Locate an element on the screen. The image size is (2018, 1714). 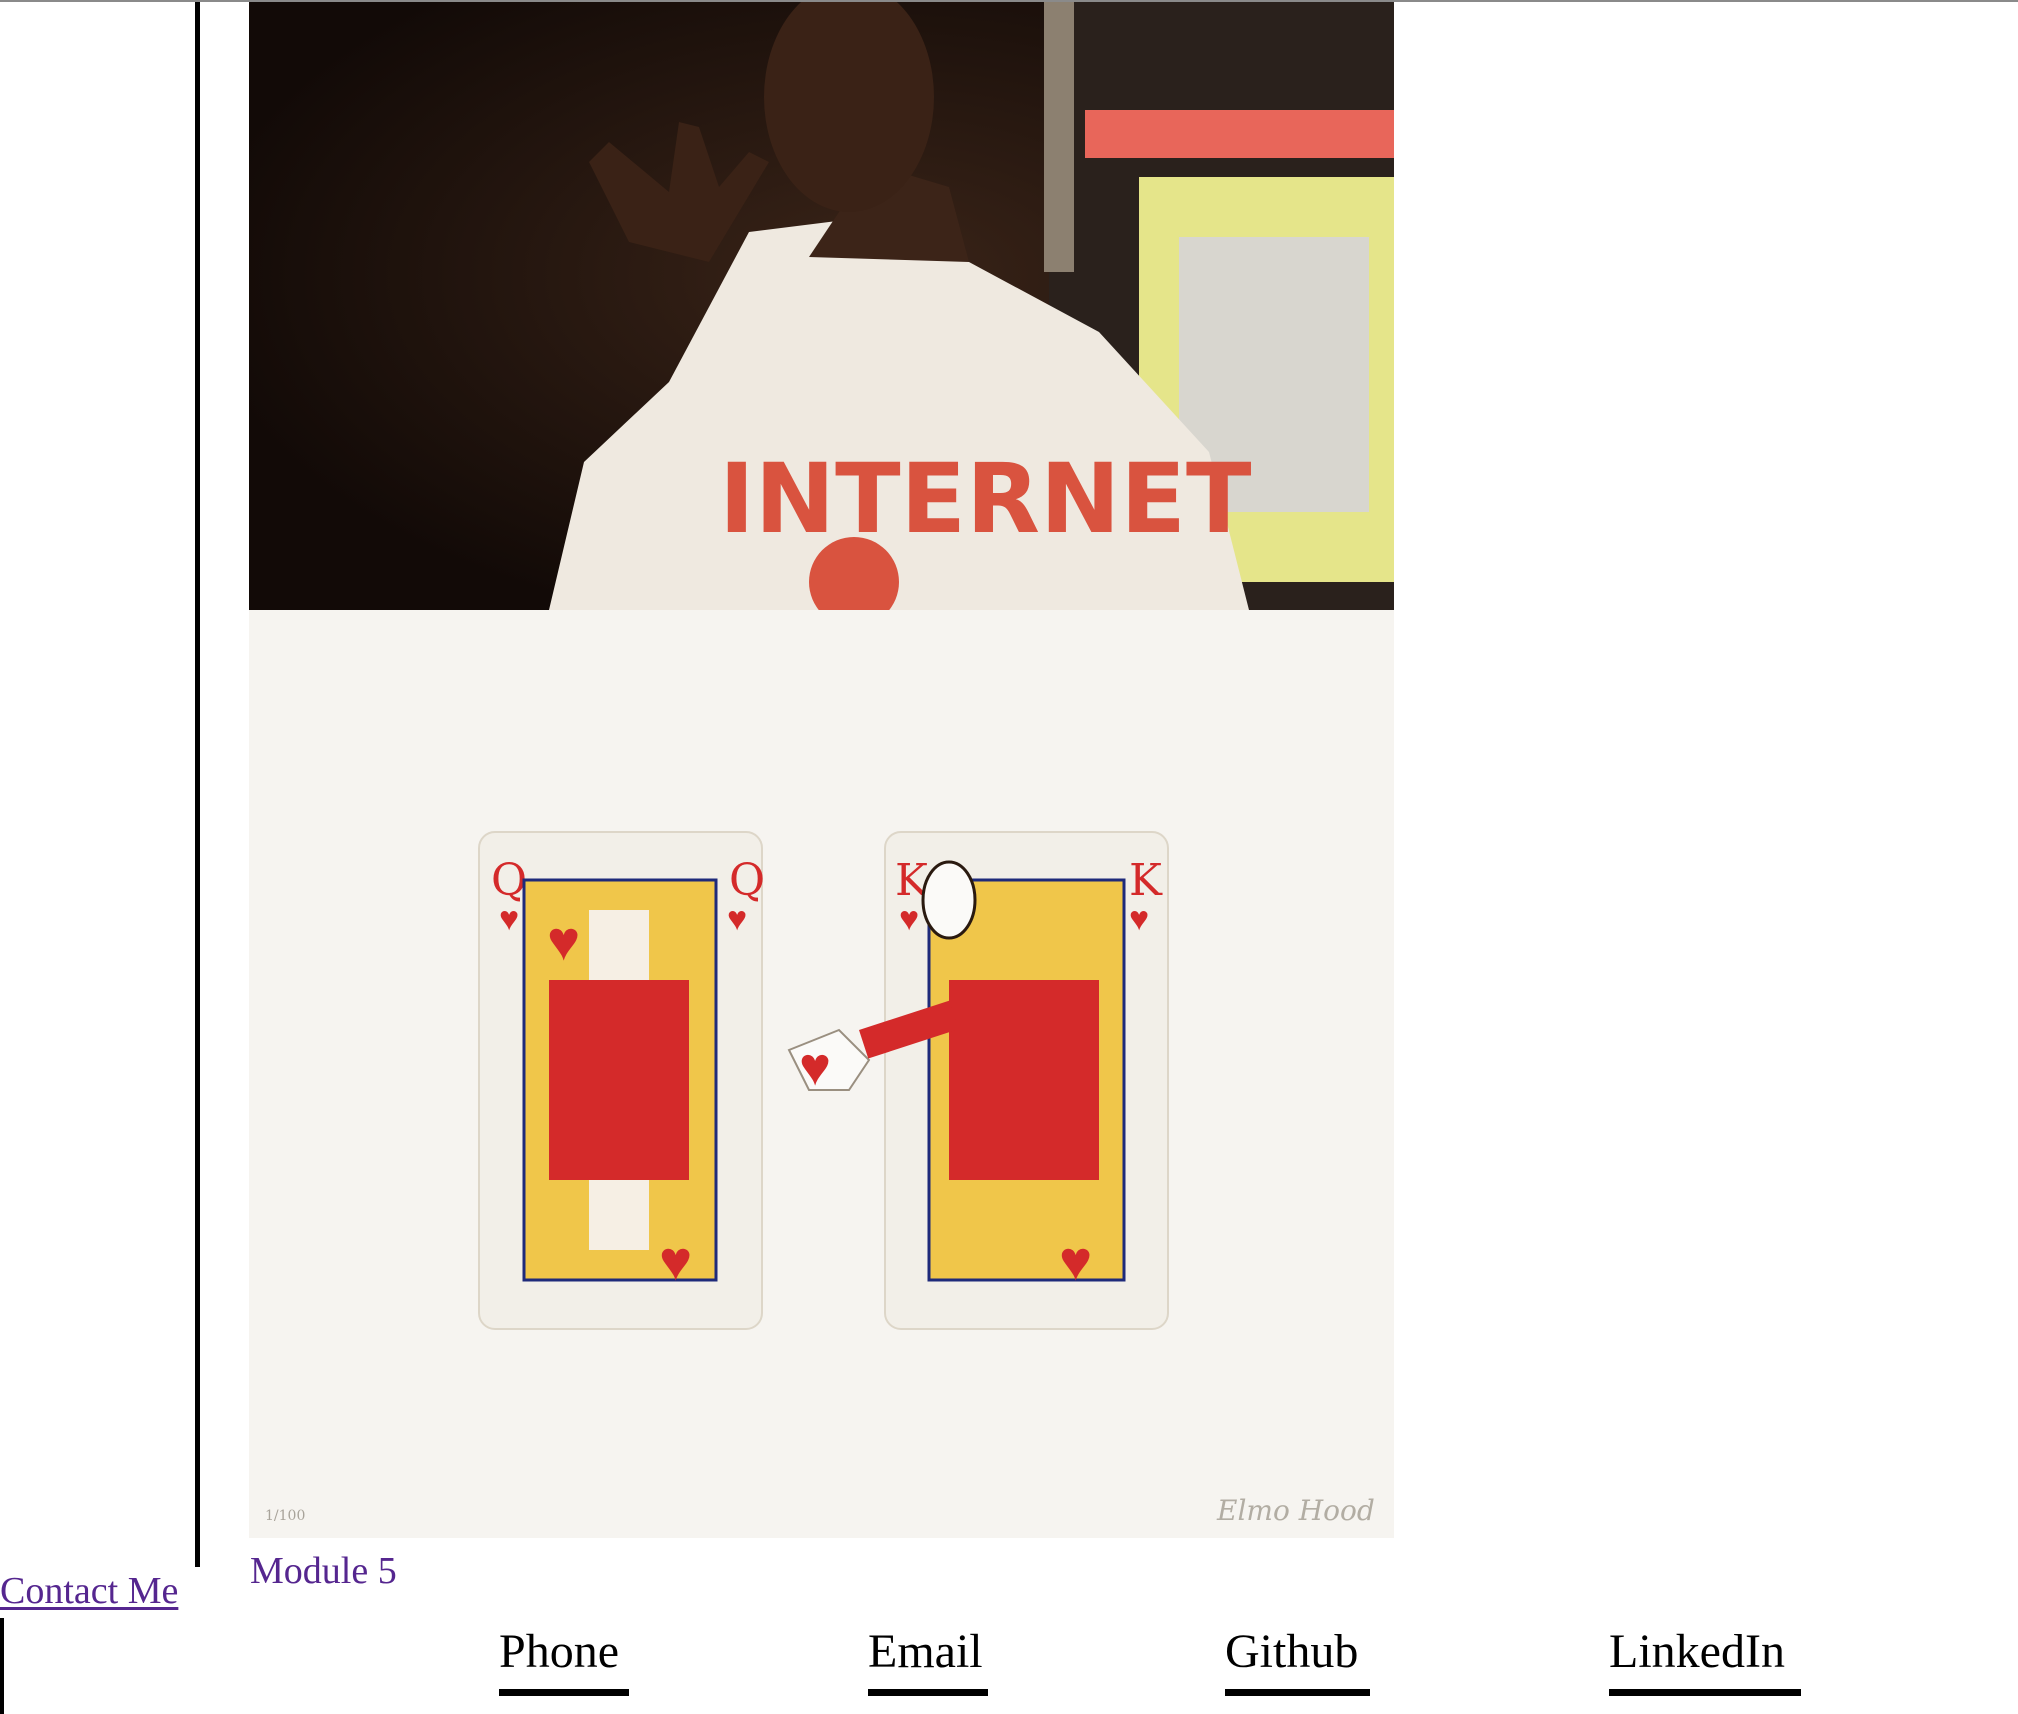
king-of-hearts-card: K K ♥ ♥ ♥ is located at coordinates (1026, 1080).